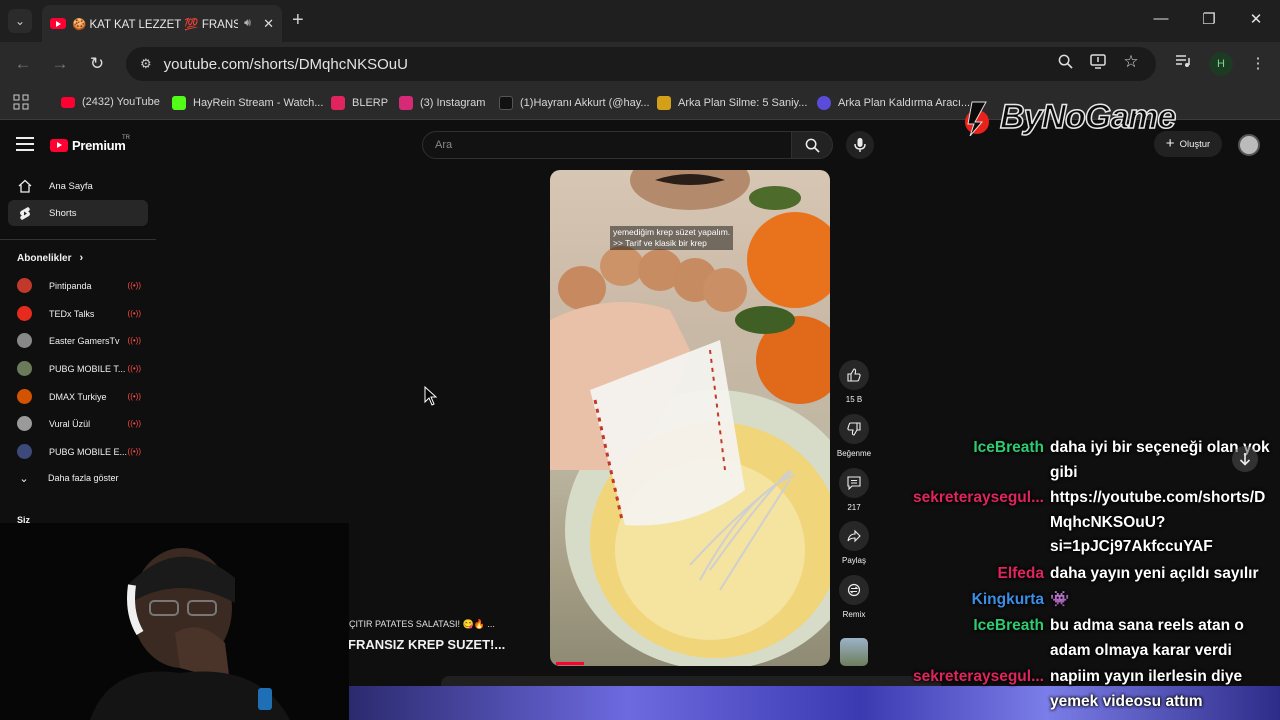 This screenshot has height=720, width=1280. Describe the element at coordinates (1131, 62) in the screenshot. I see `bookmark-star-icon: ☆` at that location.